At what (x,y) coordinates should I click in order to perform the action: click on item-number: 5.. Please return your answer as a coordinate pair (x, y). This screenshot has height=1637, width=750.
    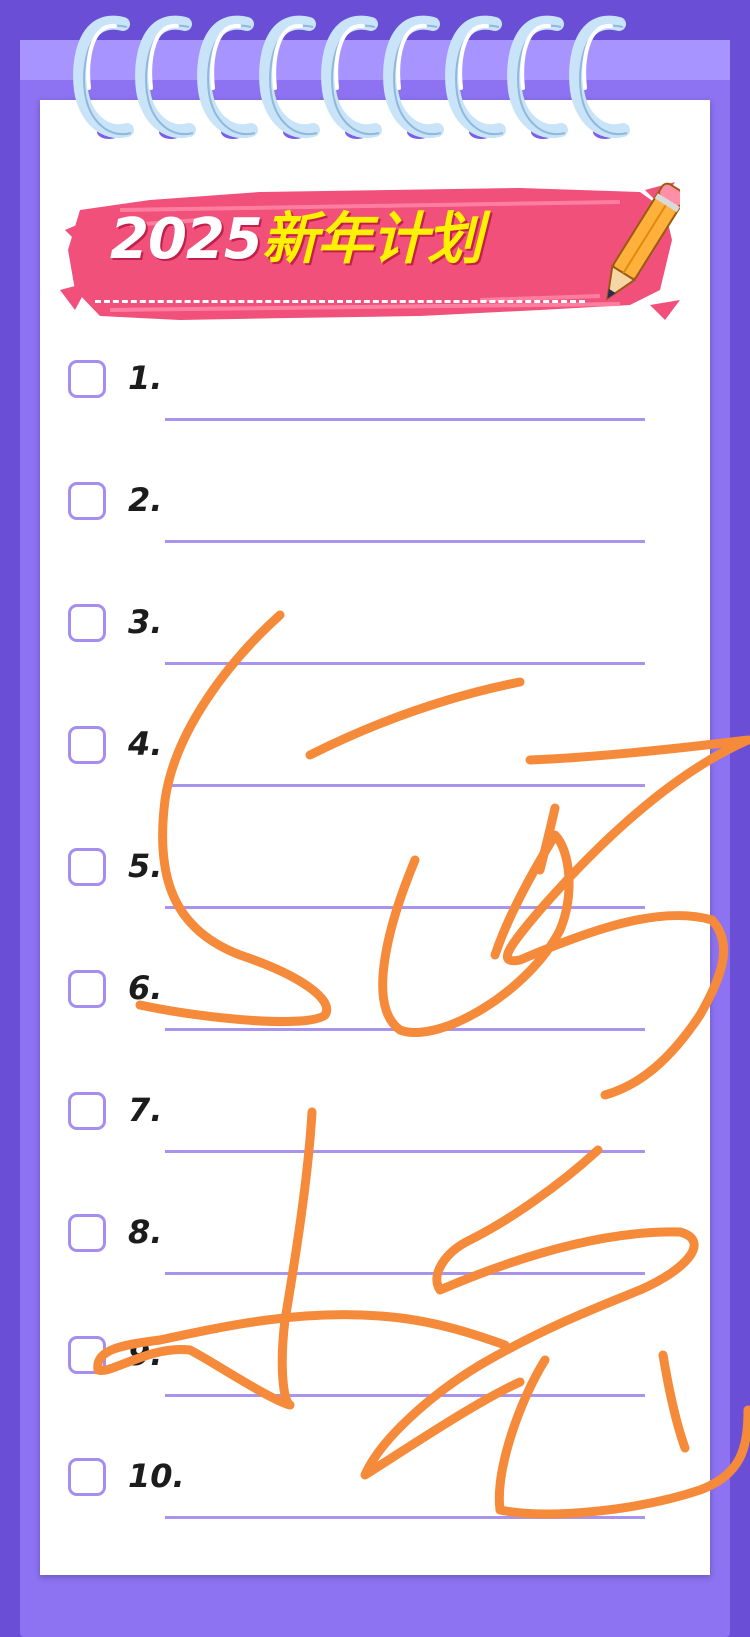
    Looking at the image, I should click on (145, 866).